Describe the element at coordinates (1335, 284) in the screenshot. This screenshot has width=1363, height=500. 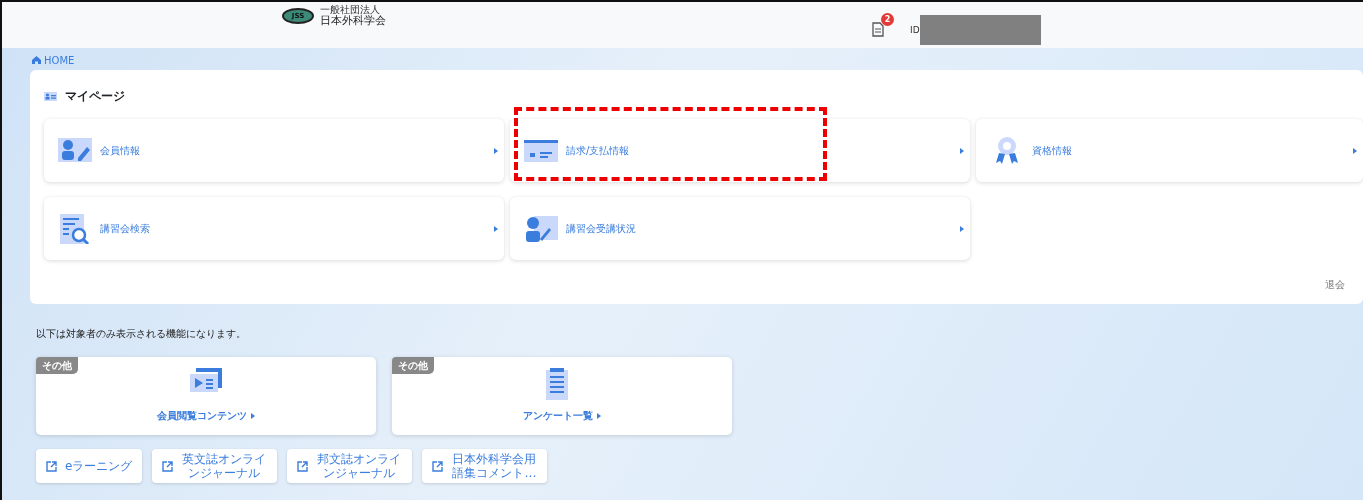
I see `withdraw-link: 退会` at that location.